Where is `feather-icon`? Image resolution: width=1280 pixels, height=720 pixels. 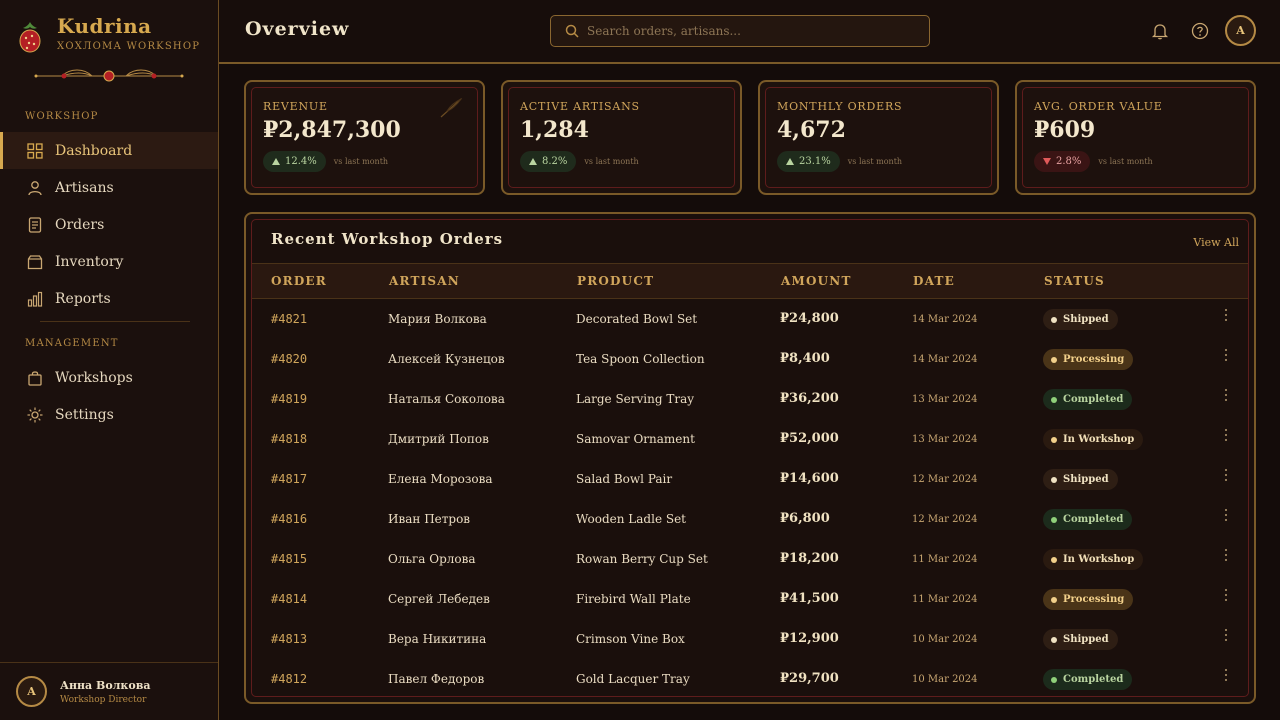 feather-icon is located at coordinates (451, 108).